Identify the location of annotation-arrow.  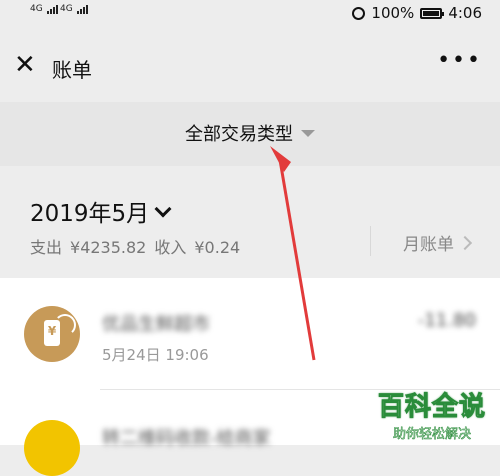
(293, 253).